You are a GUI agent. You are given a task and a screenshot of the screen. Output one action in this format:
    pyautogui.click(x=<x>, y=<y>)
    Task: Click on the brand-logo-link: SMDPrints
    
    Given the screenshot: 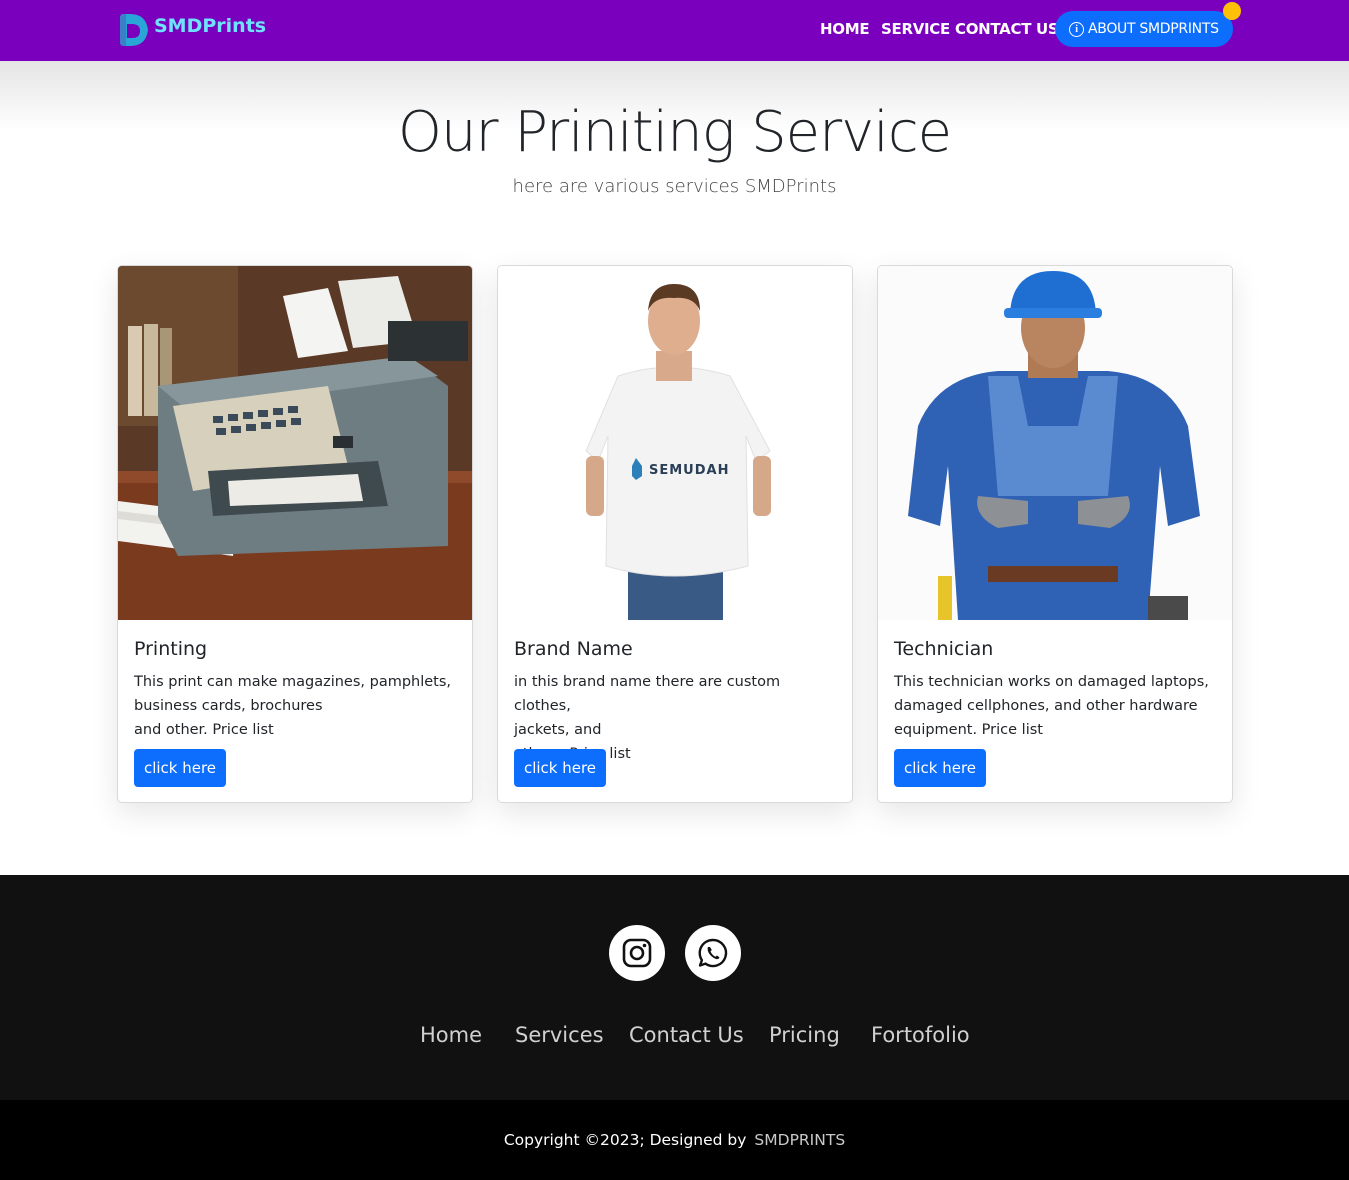 What is the action you would take?
    pyautogui.click(x=191, y=30)
    